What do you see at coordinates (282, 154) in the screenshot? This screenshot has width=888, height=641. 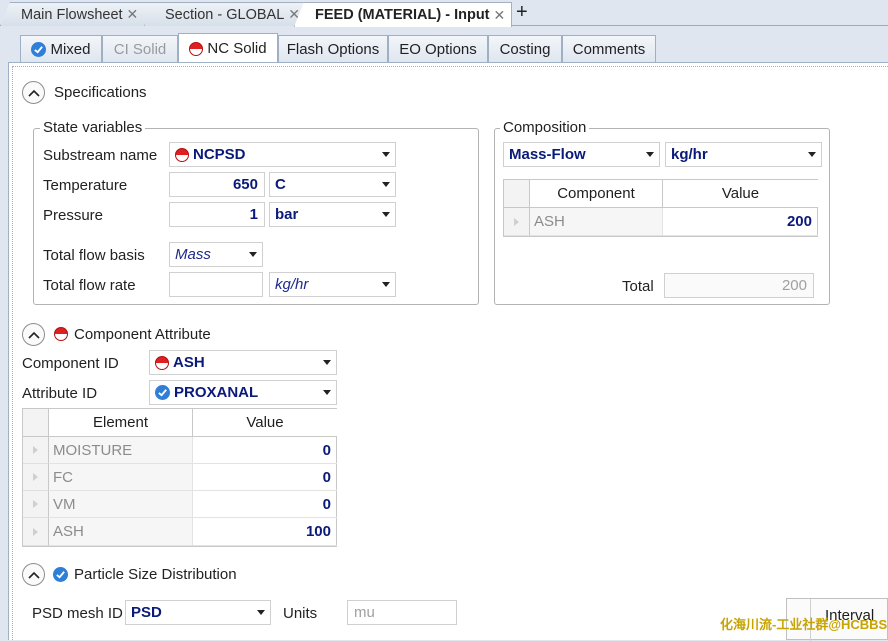 I see `substream-name-select: NCPSD` at bounding box center [282, 154].